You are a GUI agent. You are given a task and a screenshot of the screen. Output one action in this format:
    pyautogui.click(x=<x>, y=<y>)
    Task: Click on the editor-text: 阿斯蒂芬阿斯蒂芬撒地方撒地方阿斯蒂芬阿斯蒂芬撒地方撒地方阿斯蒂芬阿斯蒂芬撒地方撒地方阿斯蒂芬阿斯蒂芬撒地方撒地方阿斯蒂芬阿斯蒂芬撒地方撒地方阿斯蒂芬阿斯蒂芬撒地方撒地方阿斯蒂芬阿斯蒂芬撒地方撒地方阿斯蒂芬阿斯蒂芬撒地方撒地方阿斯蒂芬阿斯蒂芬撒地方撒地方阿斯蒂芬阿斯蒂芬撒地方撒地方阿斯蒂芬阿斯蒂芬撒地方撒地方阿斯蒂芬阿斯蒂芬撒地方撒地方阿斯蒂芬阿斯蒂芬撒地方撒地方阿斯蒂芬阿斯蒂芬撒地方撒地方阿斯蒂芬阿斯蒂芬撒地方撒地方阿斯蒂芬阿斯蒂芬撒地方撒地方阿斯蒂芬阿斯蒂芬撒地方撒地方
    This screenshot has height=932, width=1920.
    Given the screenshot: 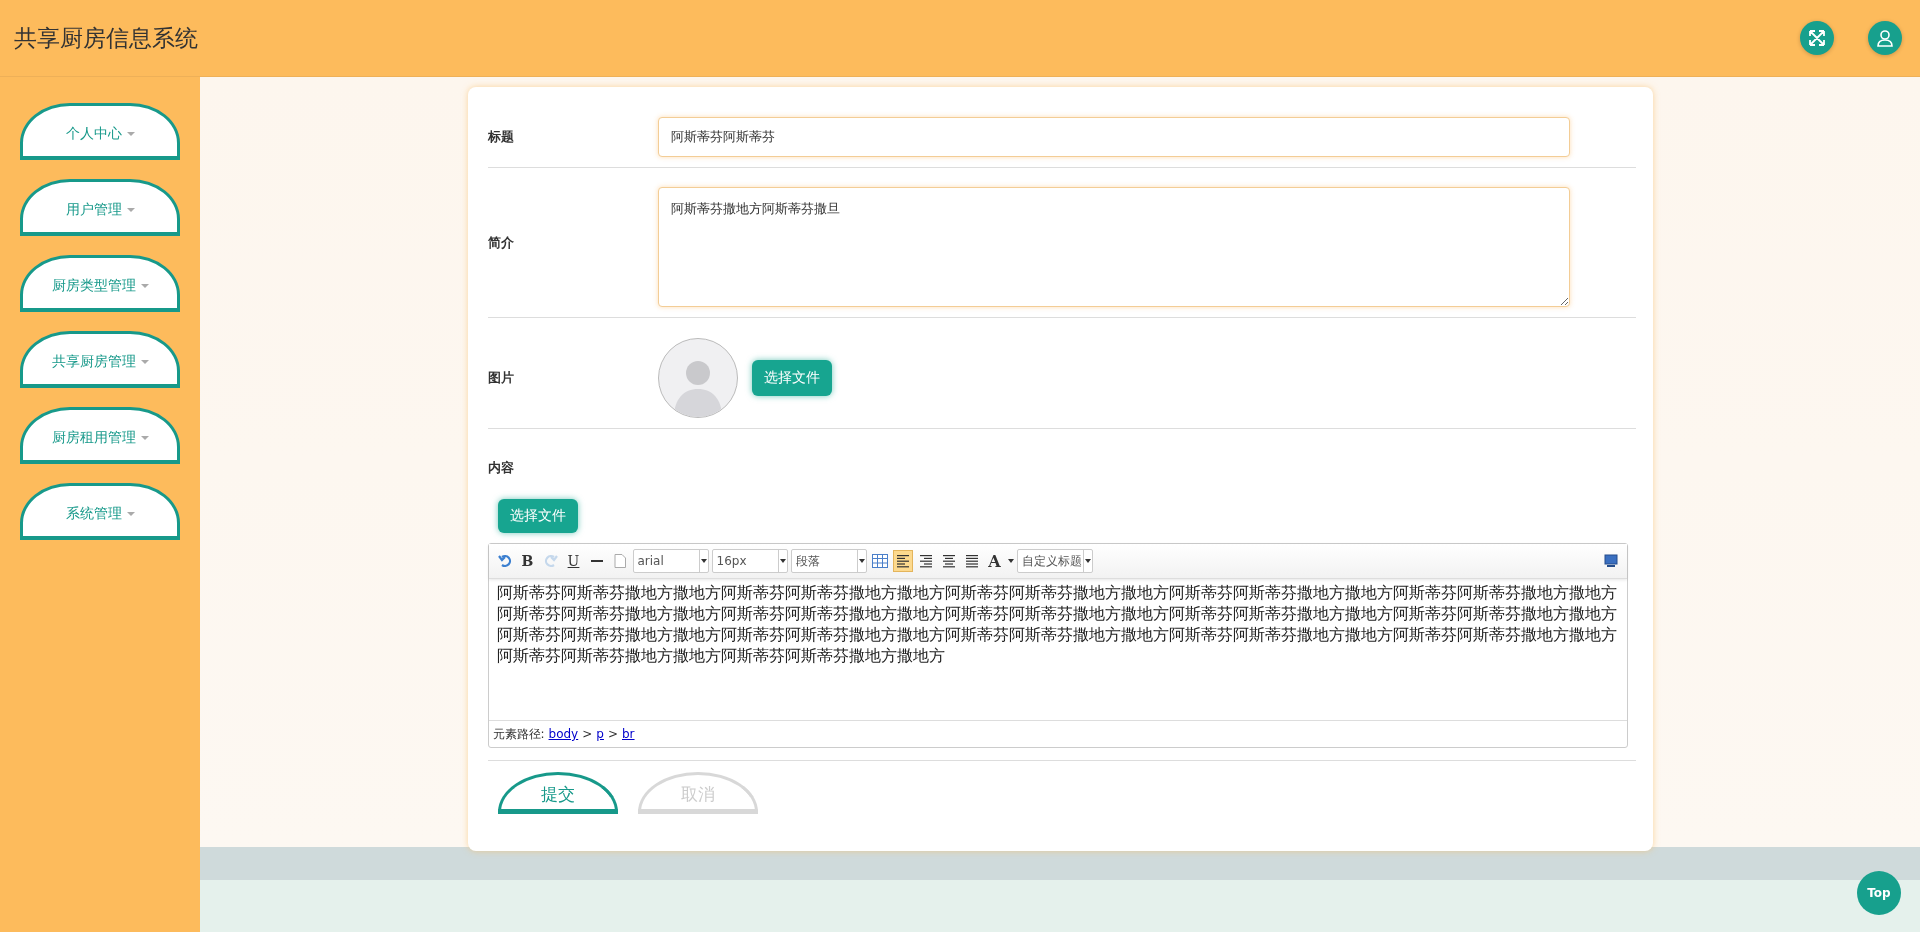 What is the action you would take?
    pyautogui.click(x=1057, y=649)
    